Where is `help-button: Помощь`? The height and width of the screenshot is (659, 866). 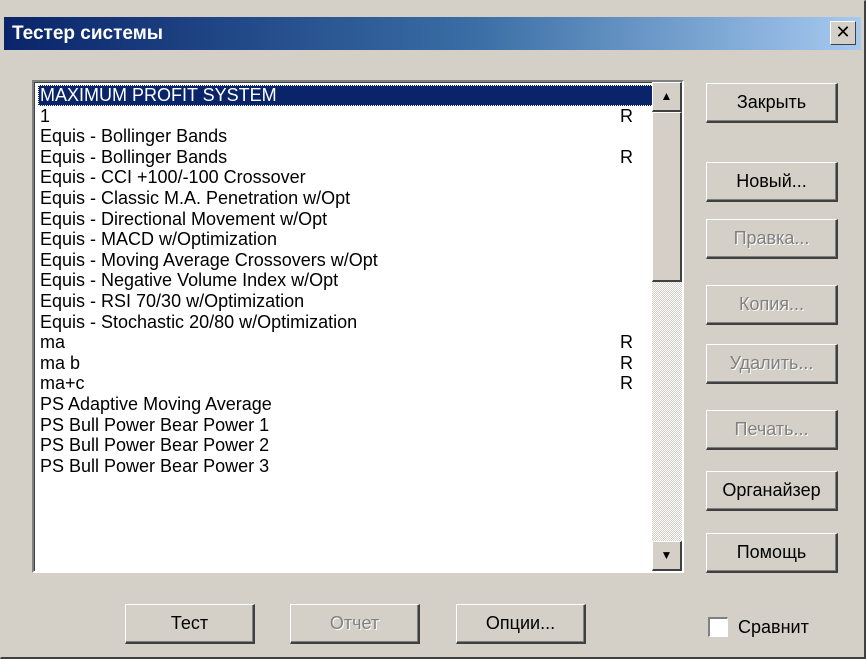 help-button: Помощь is located at coordinates (772, 553).